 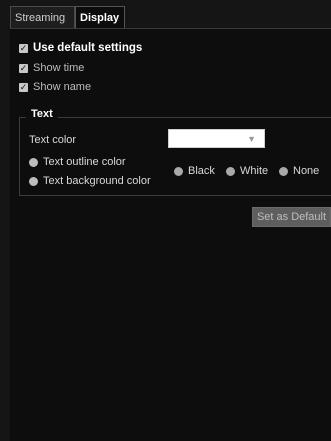 I want to click on show-time-label: Show time, so click(x=59, y=68).